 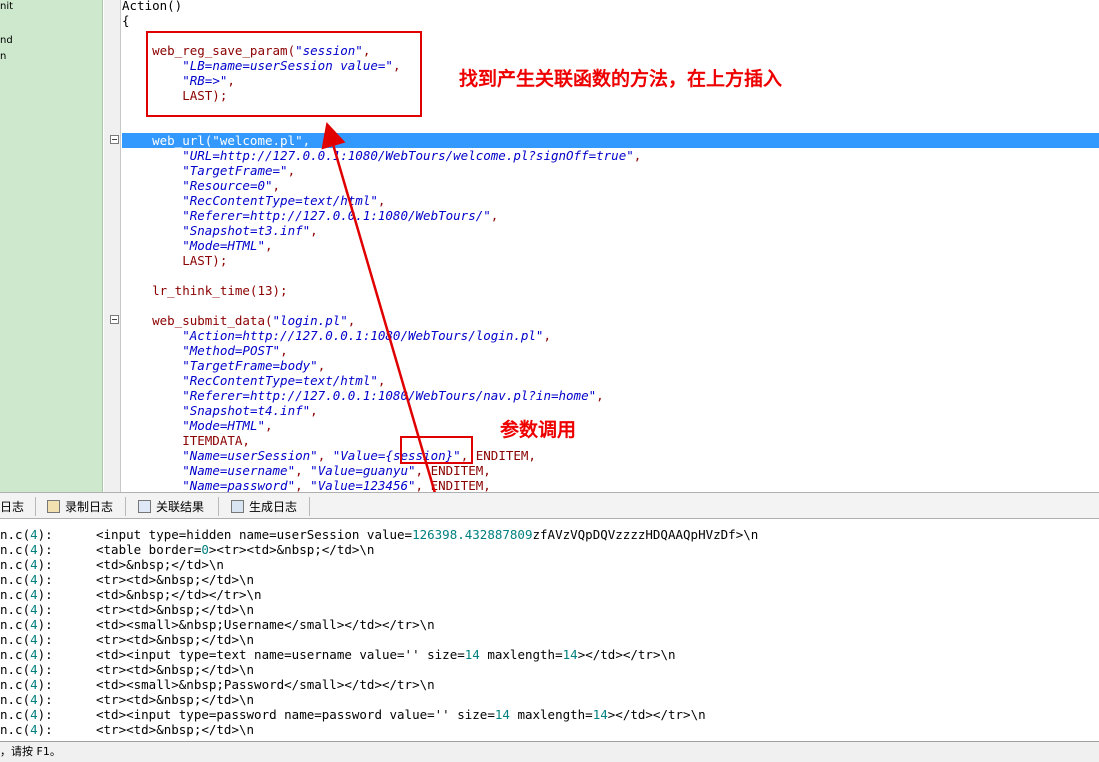 I want to click on code-line: "TargetFrame=body",, so click(x=610, y=365).